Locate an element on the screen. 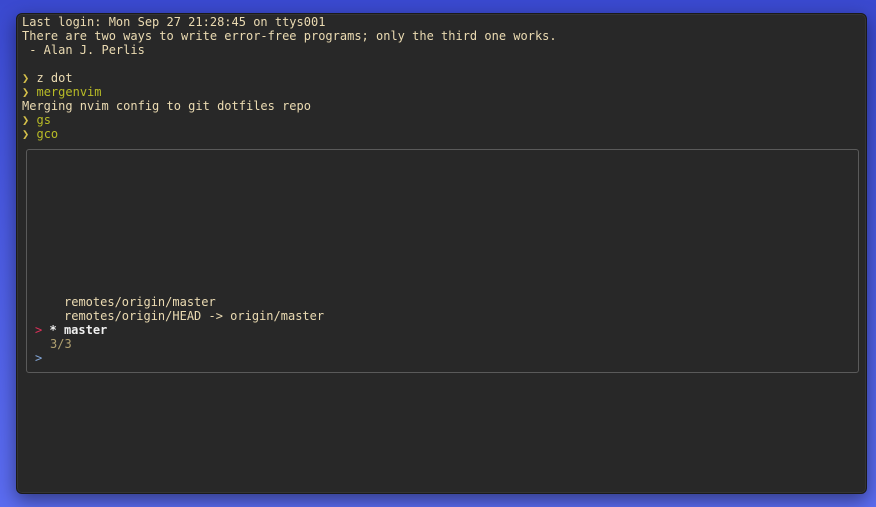 This screenshot has height=507, width=876. history-entry-gco: ❯ gco is located at coordinates (40, 134).